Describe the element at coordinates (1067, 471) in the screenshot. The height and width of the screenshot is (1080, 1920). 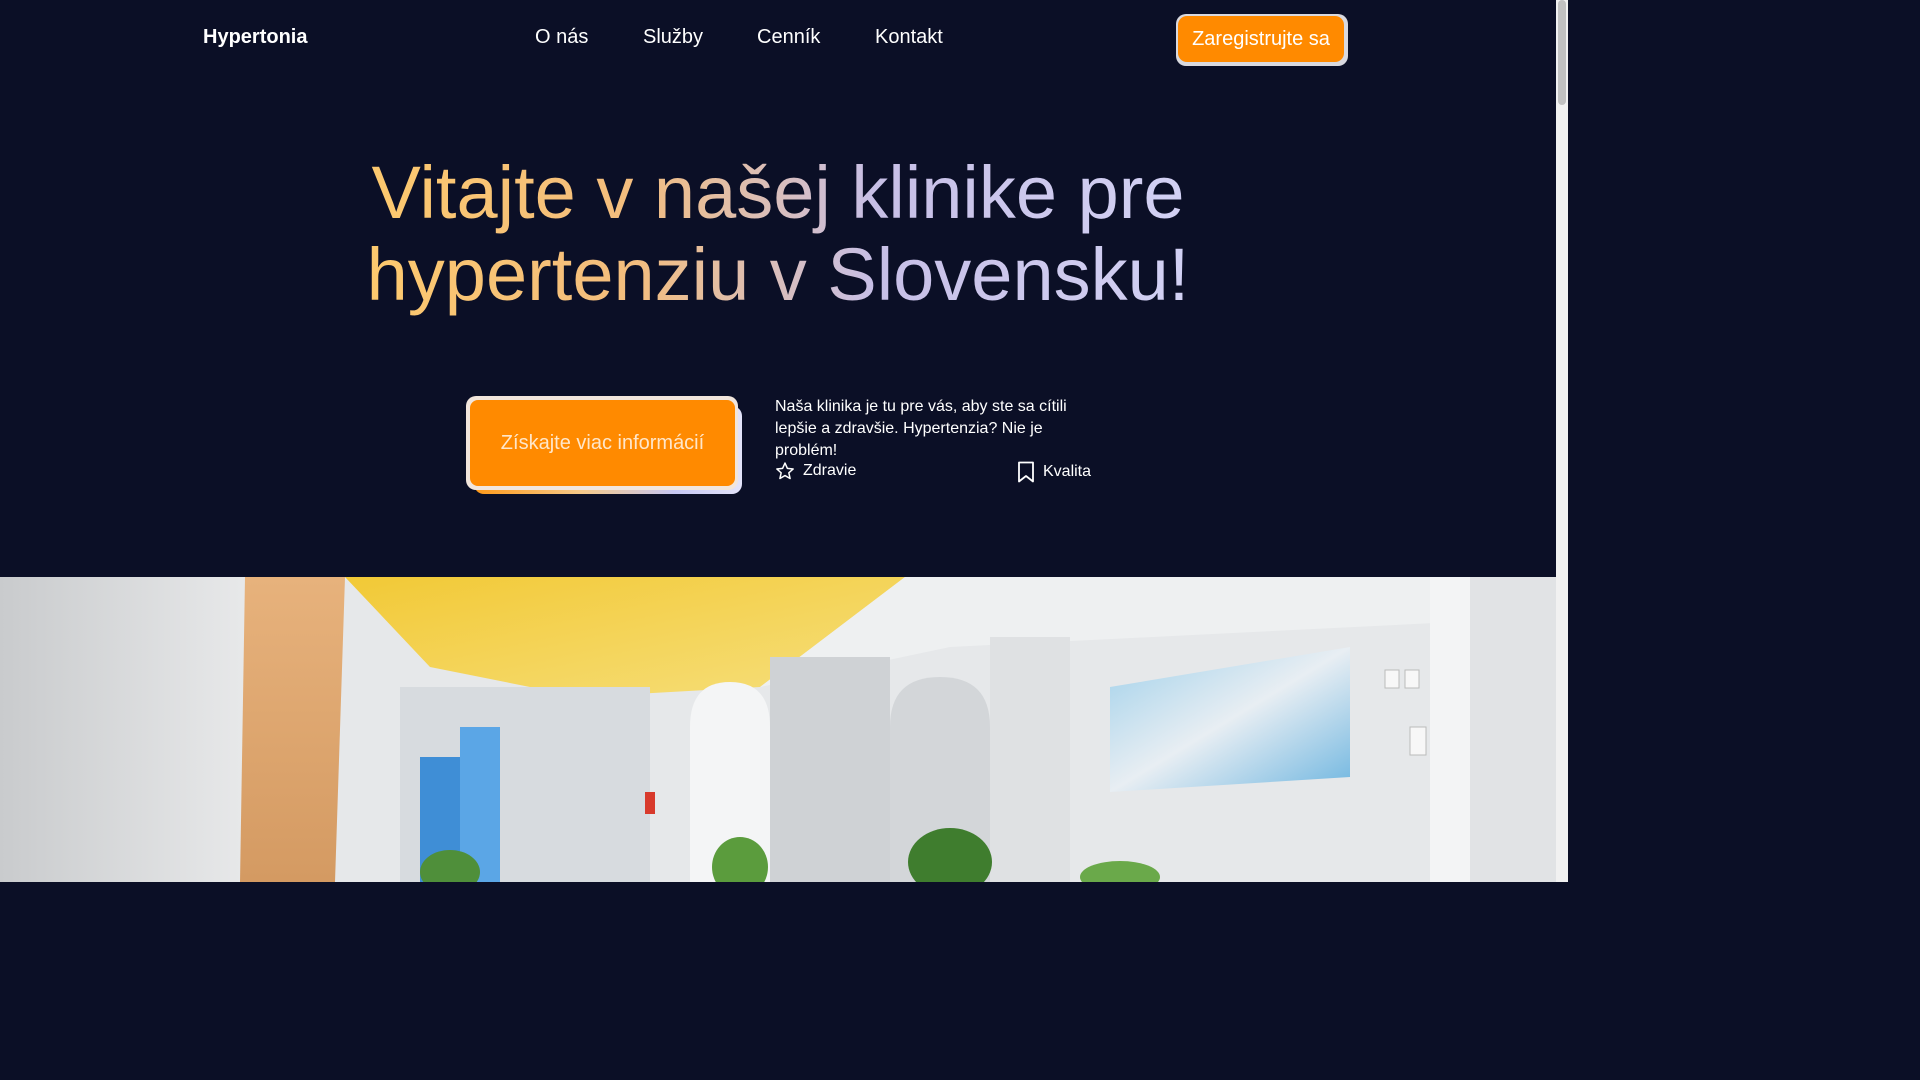
I see `feature-kvalita-label: Kvalita` at that location.